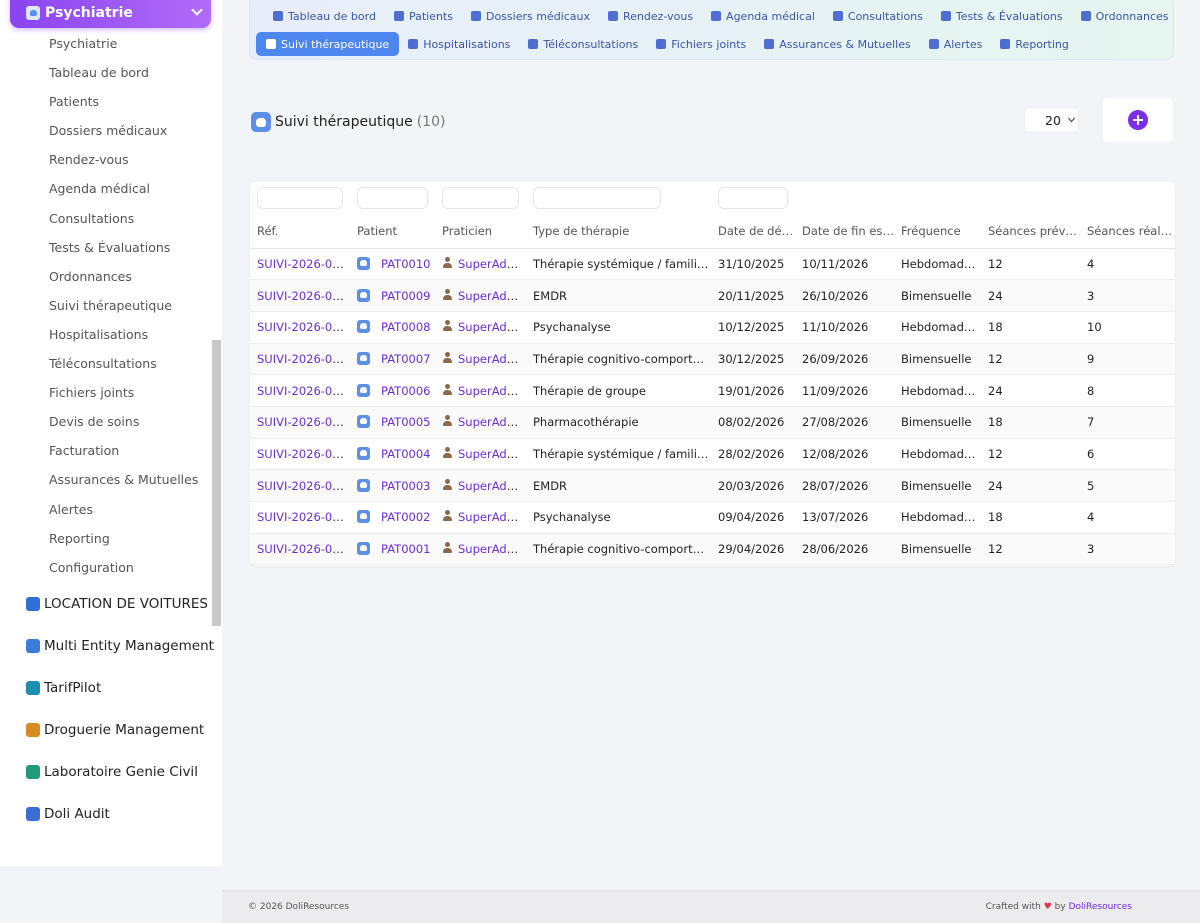 The image size is (1200, 923). Describe the element at coordinates (1034, 44) in the screenshot. I see `tab-reporting: Reporting` at that location.